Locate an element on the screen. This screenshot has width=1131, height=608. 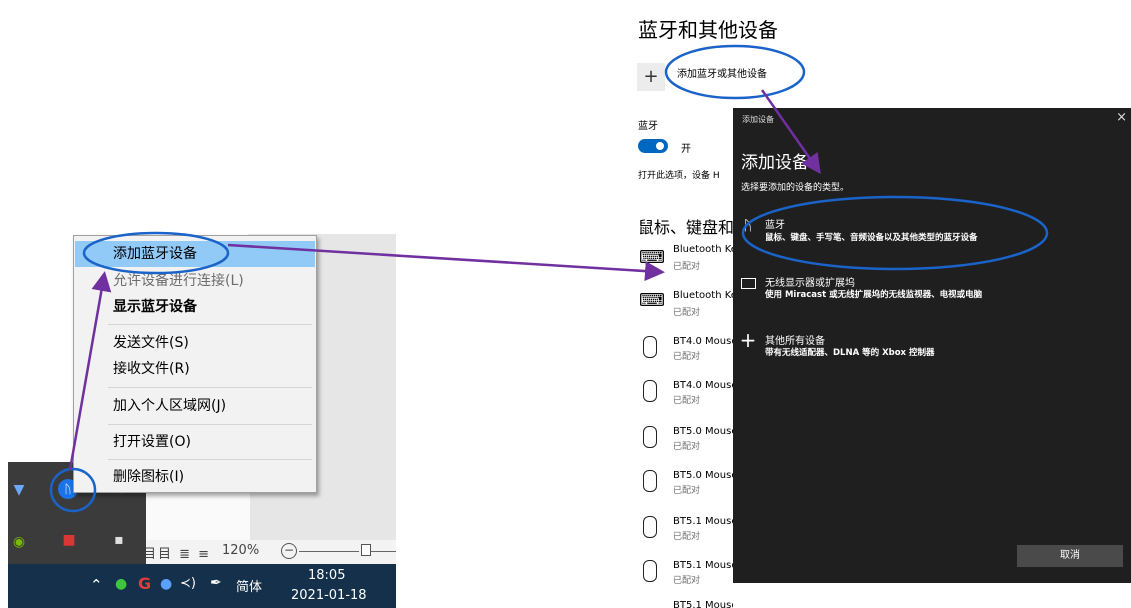
annotation-arrow-tray-to-menu is located at coordinates (90, 371).